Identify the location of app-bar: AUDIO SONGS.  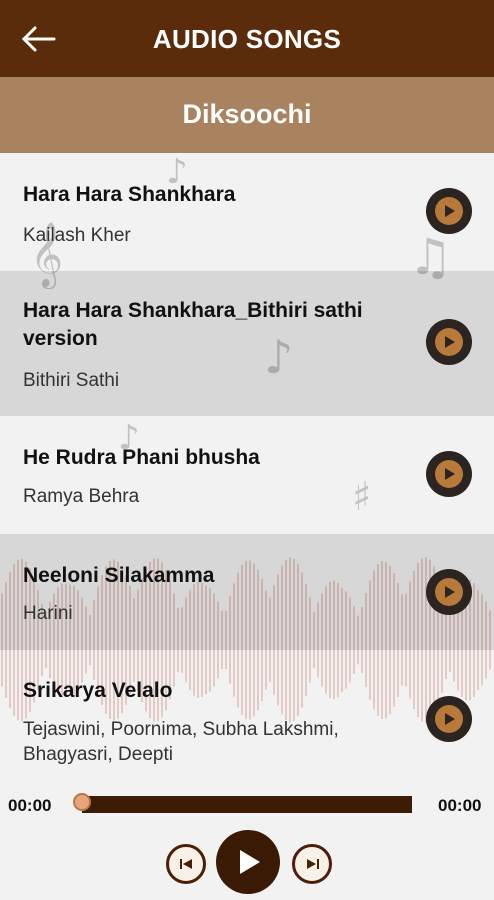
(247, 38).